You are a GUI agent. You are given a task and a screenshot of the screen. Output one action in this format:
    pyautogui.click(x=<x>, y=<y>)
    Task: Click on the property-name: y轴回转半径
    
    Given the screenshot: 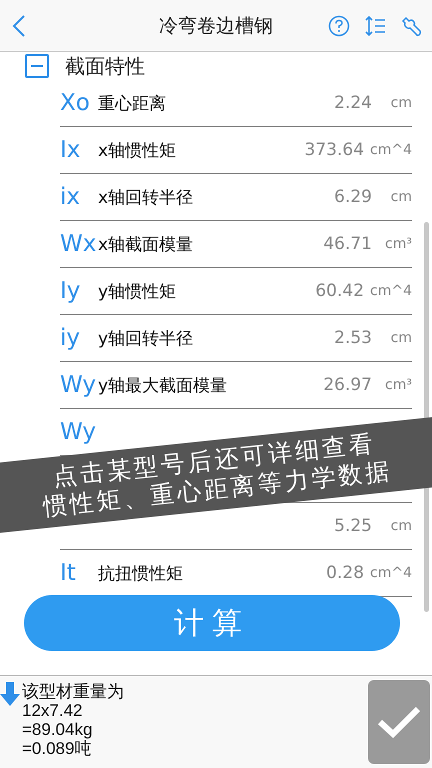 What is the action you would take?
    pyautogui.click(x=146, y=339)
    